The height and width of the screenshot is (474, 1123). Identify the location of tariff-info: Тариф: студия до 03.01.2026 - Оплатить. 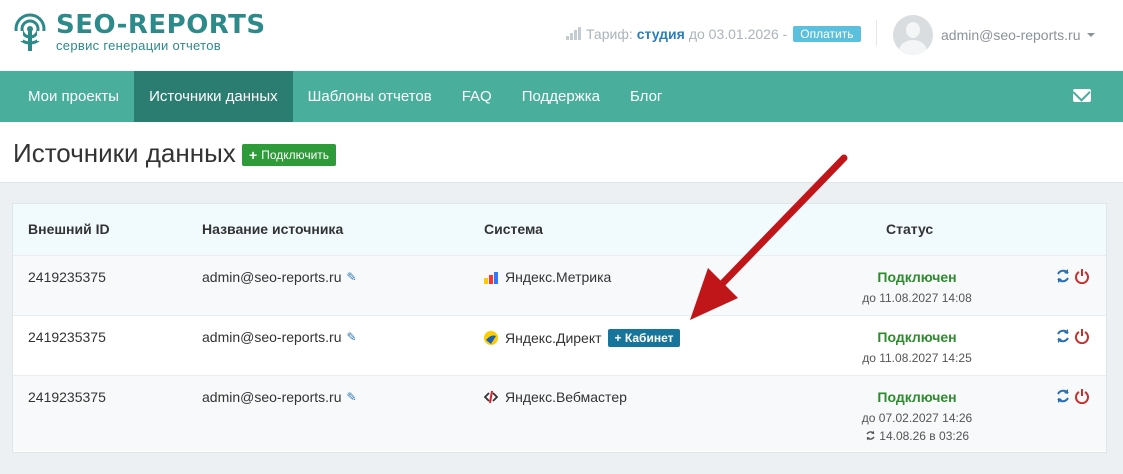
(713, 34).